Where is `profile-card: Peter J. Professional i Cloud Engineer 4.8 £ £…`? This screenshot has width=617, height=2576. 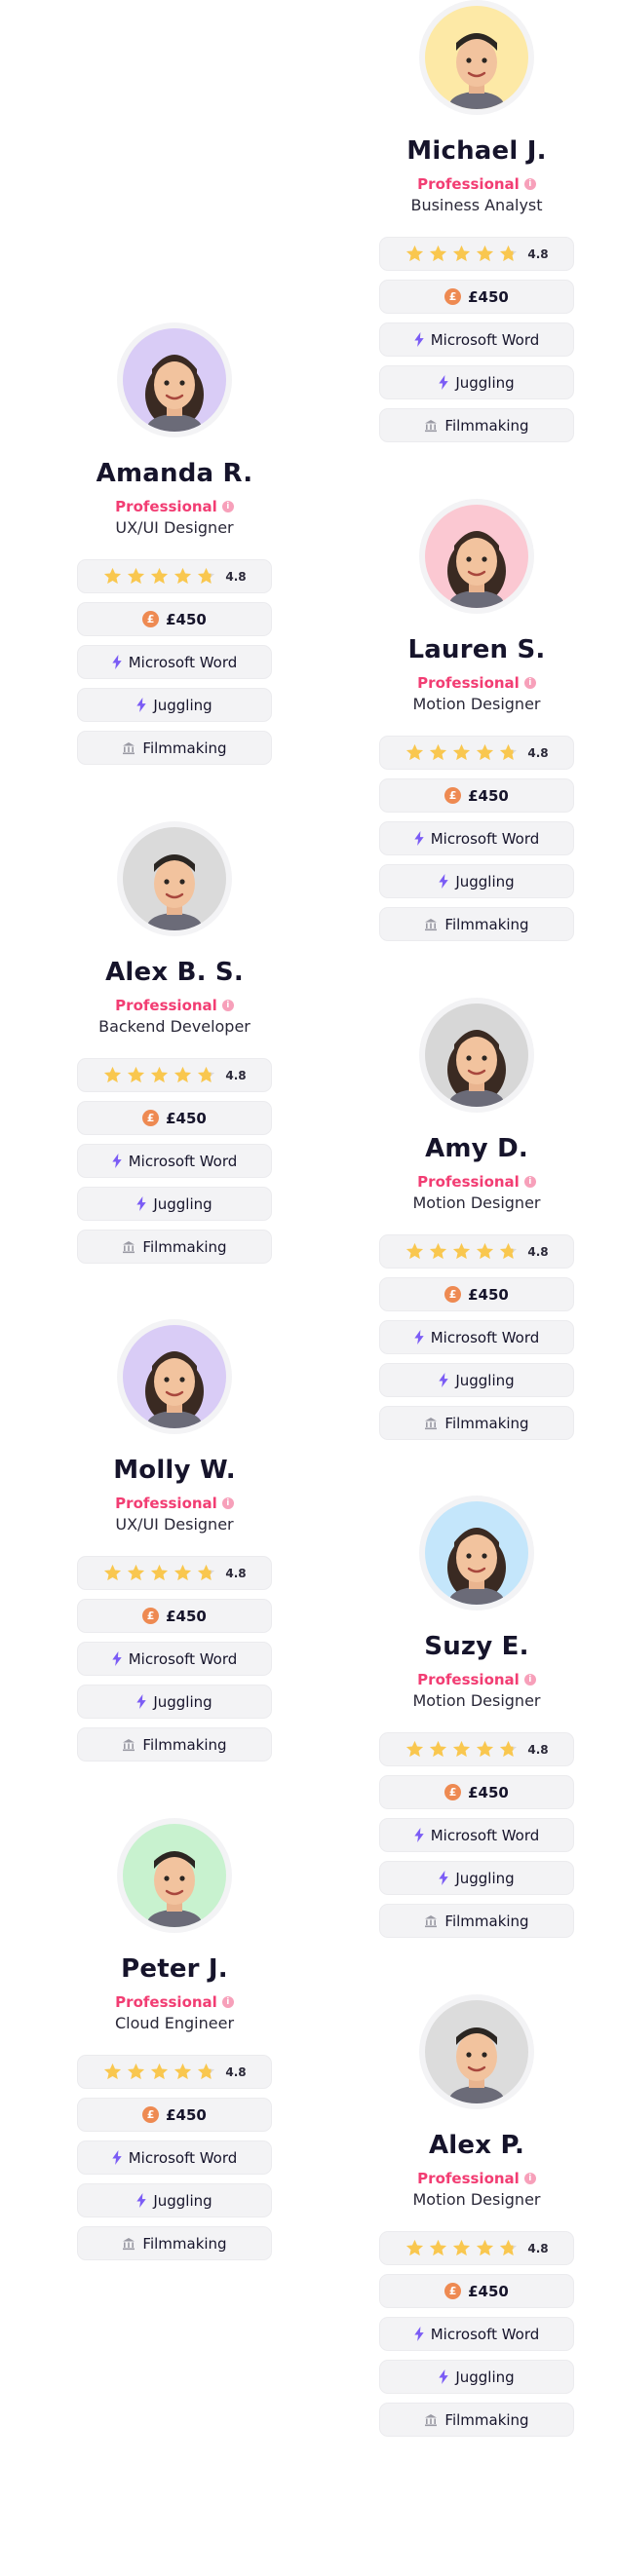
profile-card: Peter J. Professional i Cloud Engineer 4.8 £ £… is located at coordinates (175, 2039).